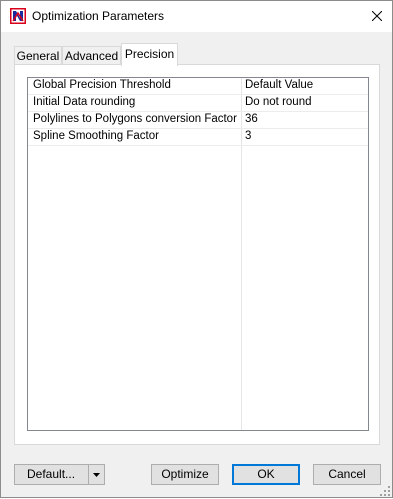 The image size is (393, 499). Describe the element at coordinates (102, 85) in the screenshot. I see `property-name: Global Precision Threshold` at that location.